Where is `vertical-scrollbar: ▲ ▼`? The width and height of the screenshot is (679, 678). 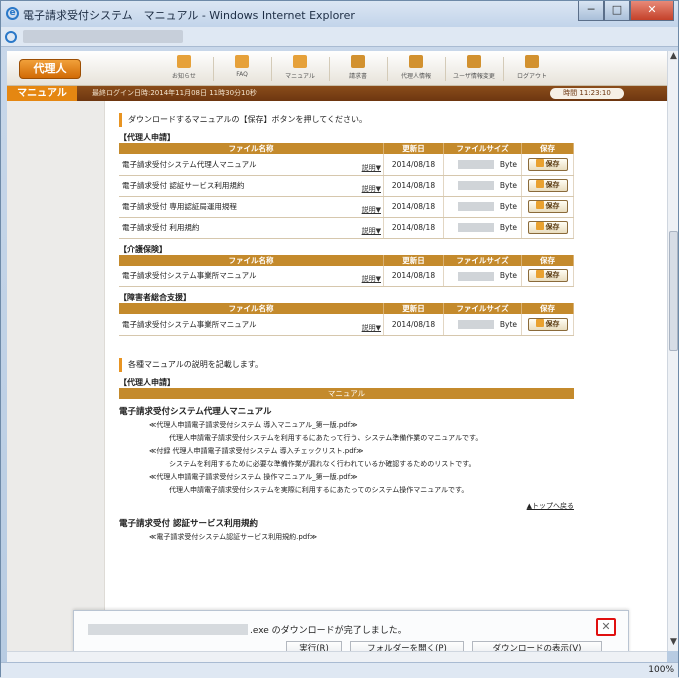 vertical-scrollbar: ▲ ▼ is located at coordinates (672, 351).